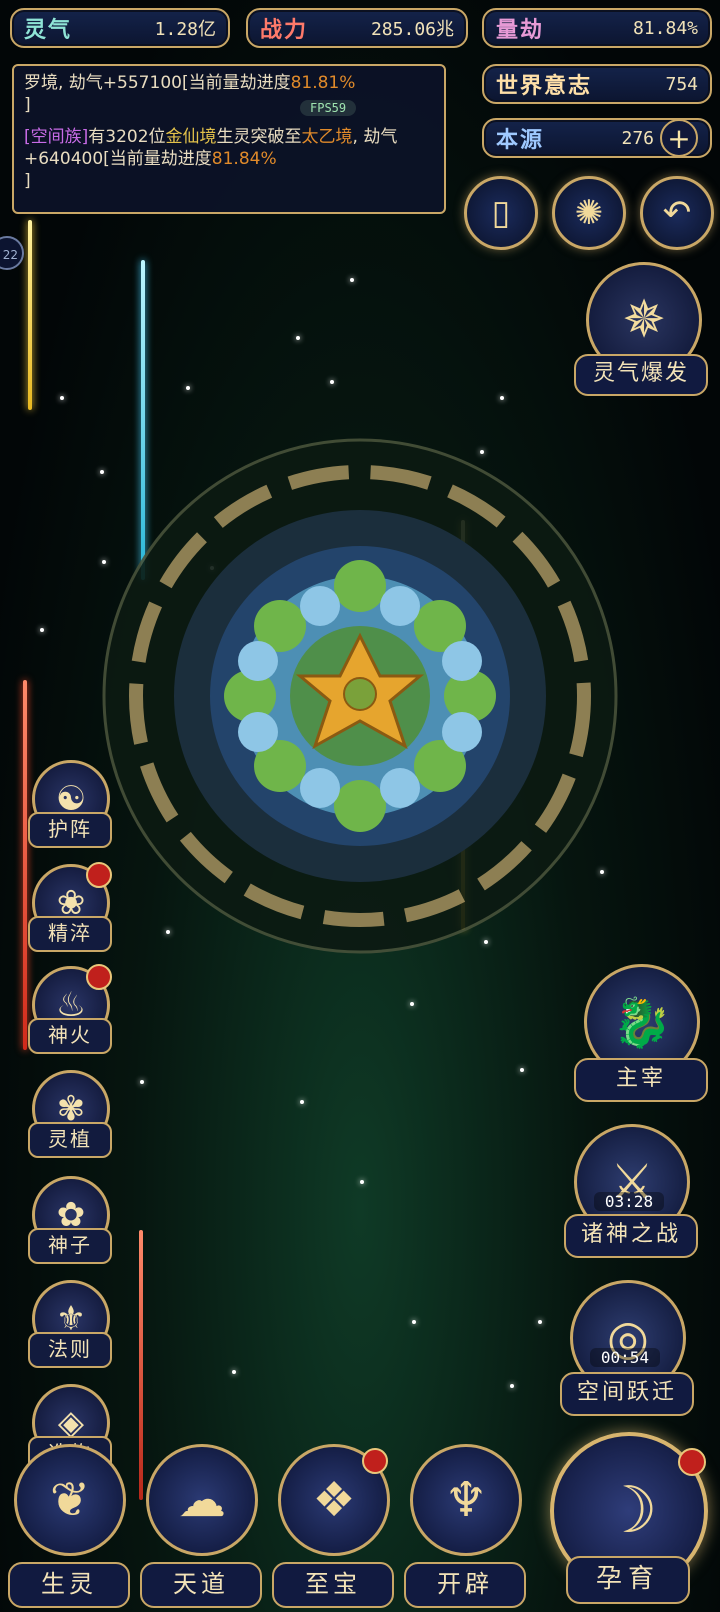 The image size is (720, 1612). Describe the element at coordinates (202, 1500) in the screenshot. I see `cloud-icon: ☁` at that location.